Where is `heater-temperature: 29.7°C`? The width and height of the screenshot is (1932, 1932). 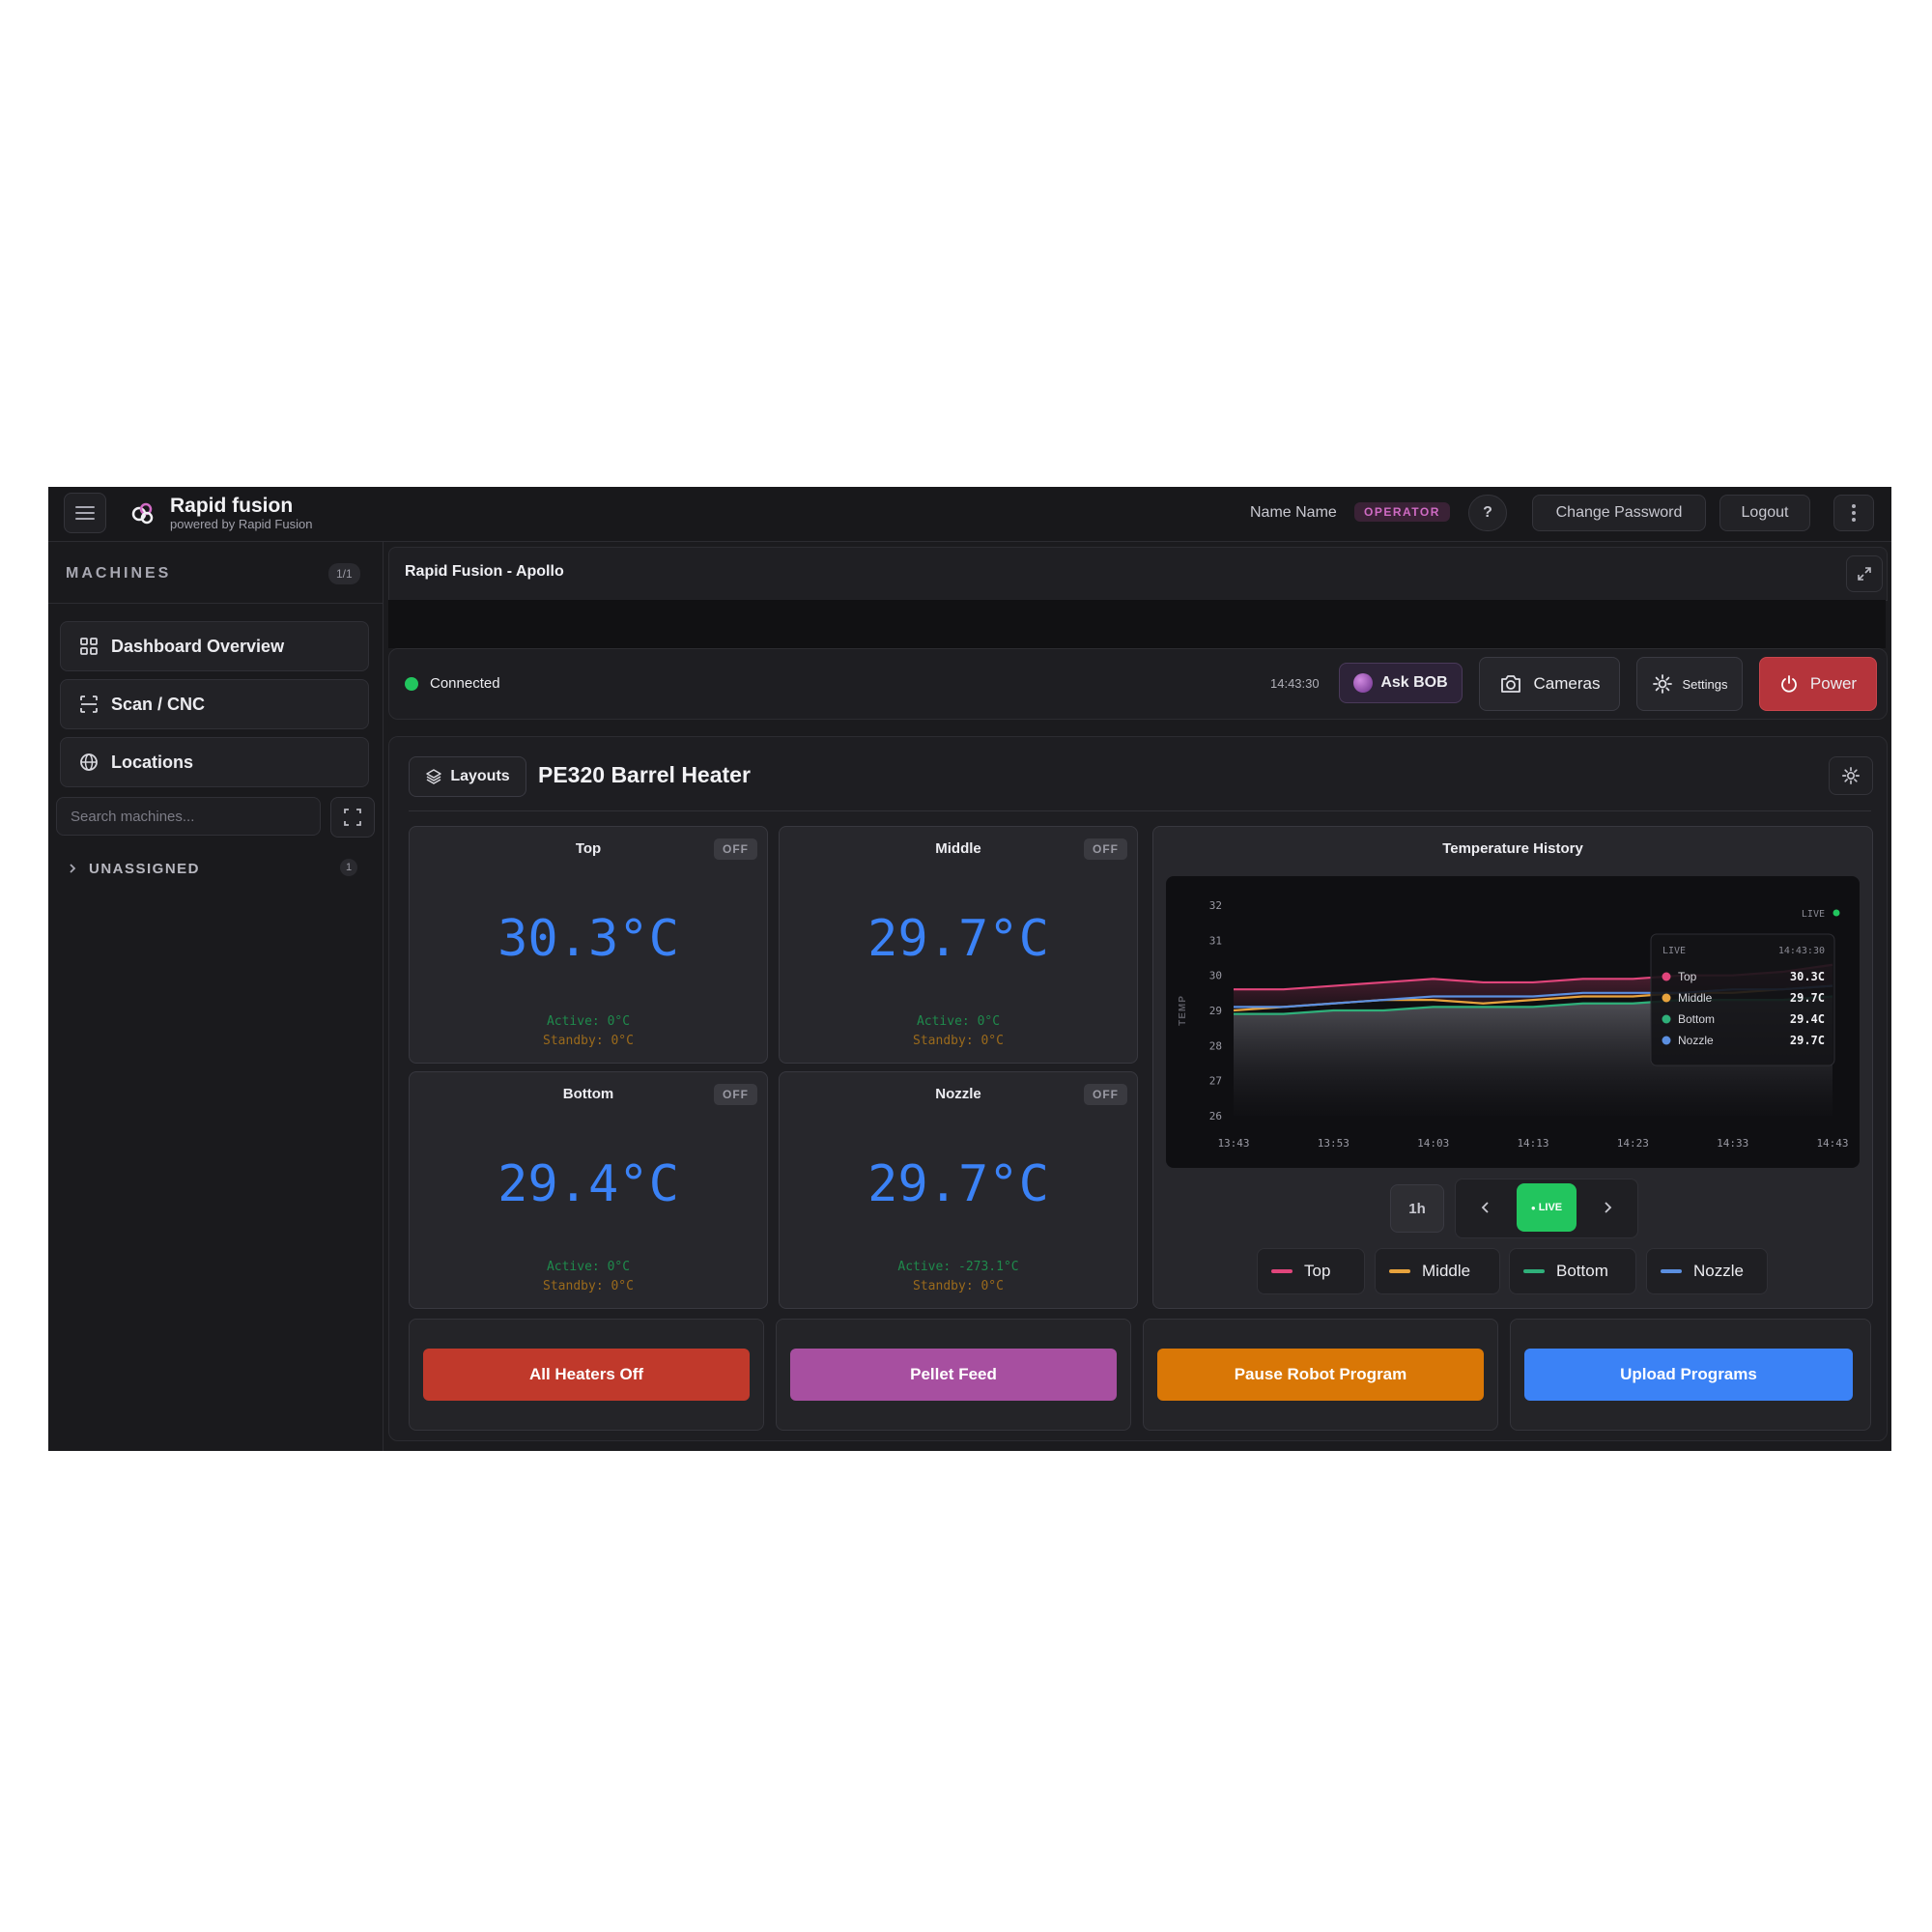
heater-temperature: 29.7°C is located at coordinates (958, 939).